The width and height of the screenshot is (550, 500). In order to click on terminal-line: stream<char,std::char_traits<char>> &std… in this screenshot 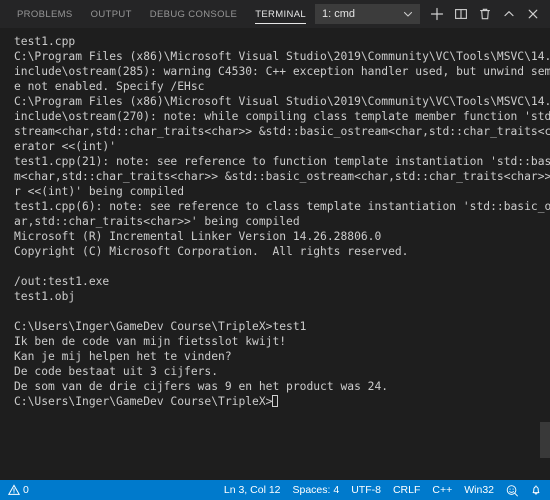, I will do `click(282, 131)`.